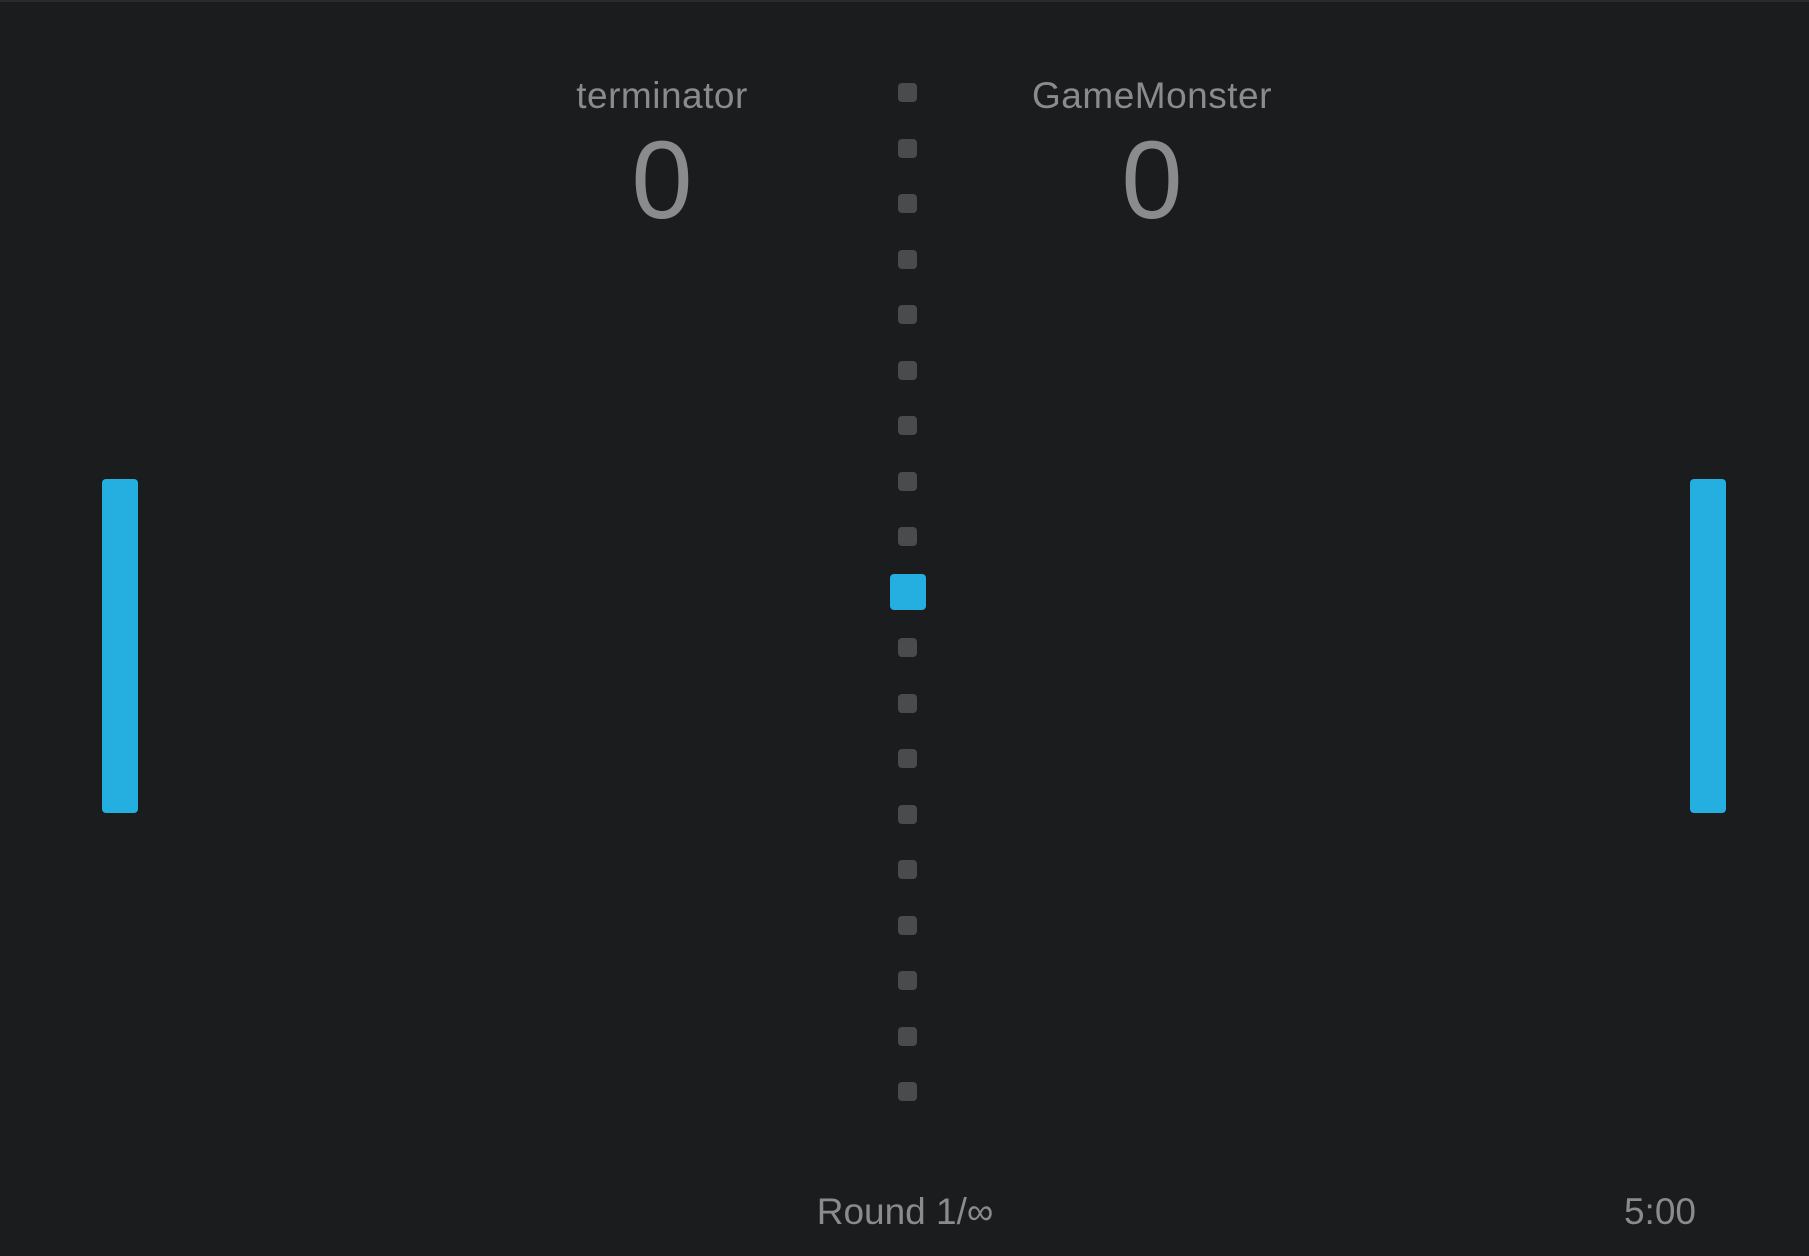  Describe the element at coordinates (908, 592) in the screenshot. I see `ball` at that location.